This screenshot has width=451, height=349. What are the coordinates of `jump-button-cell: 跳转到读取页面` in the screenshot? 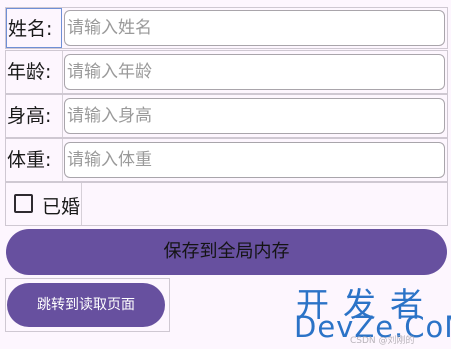 It's located at (87, 305).